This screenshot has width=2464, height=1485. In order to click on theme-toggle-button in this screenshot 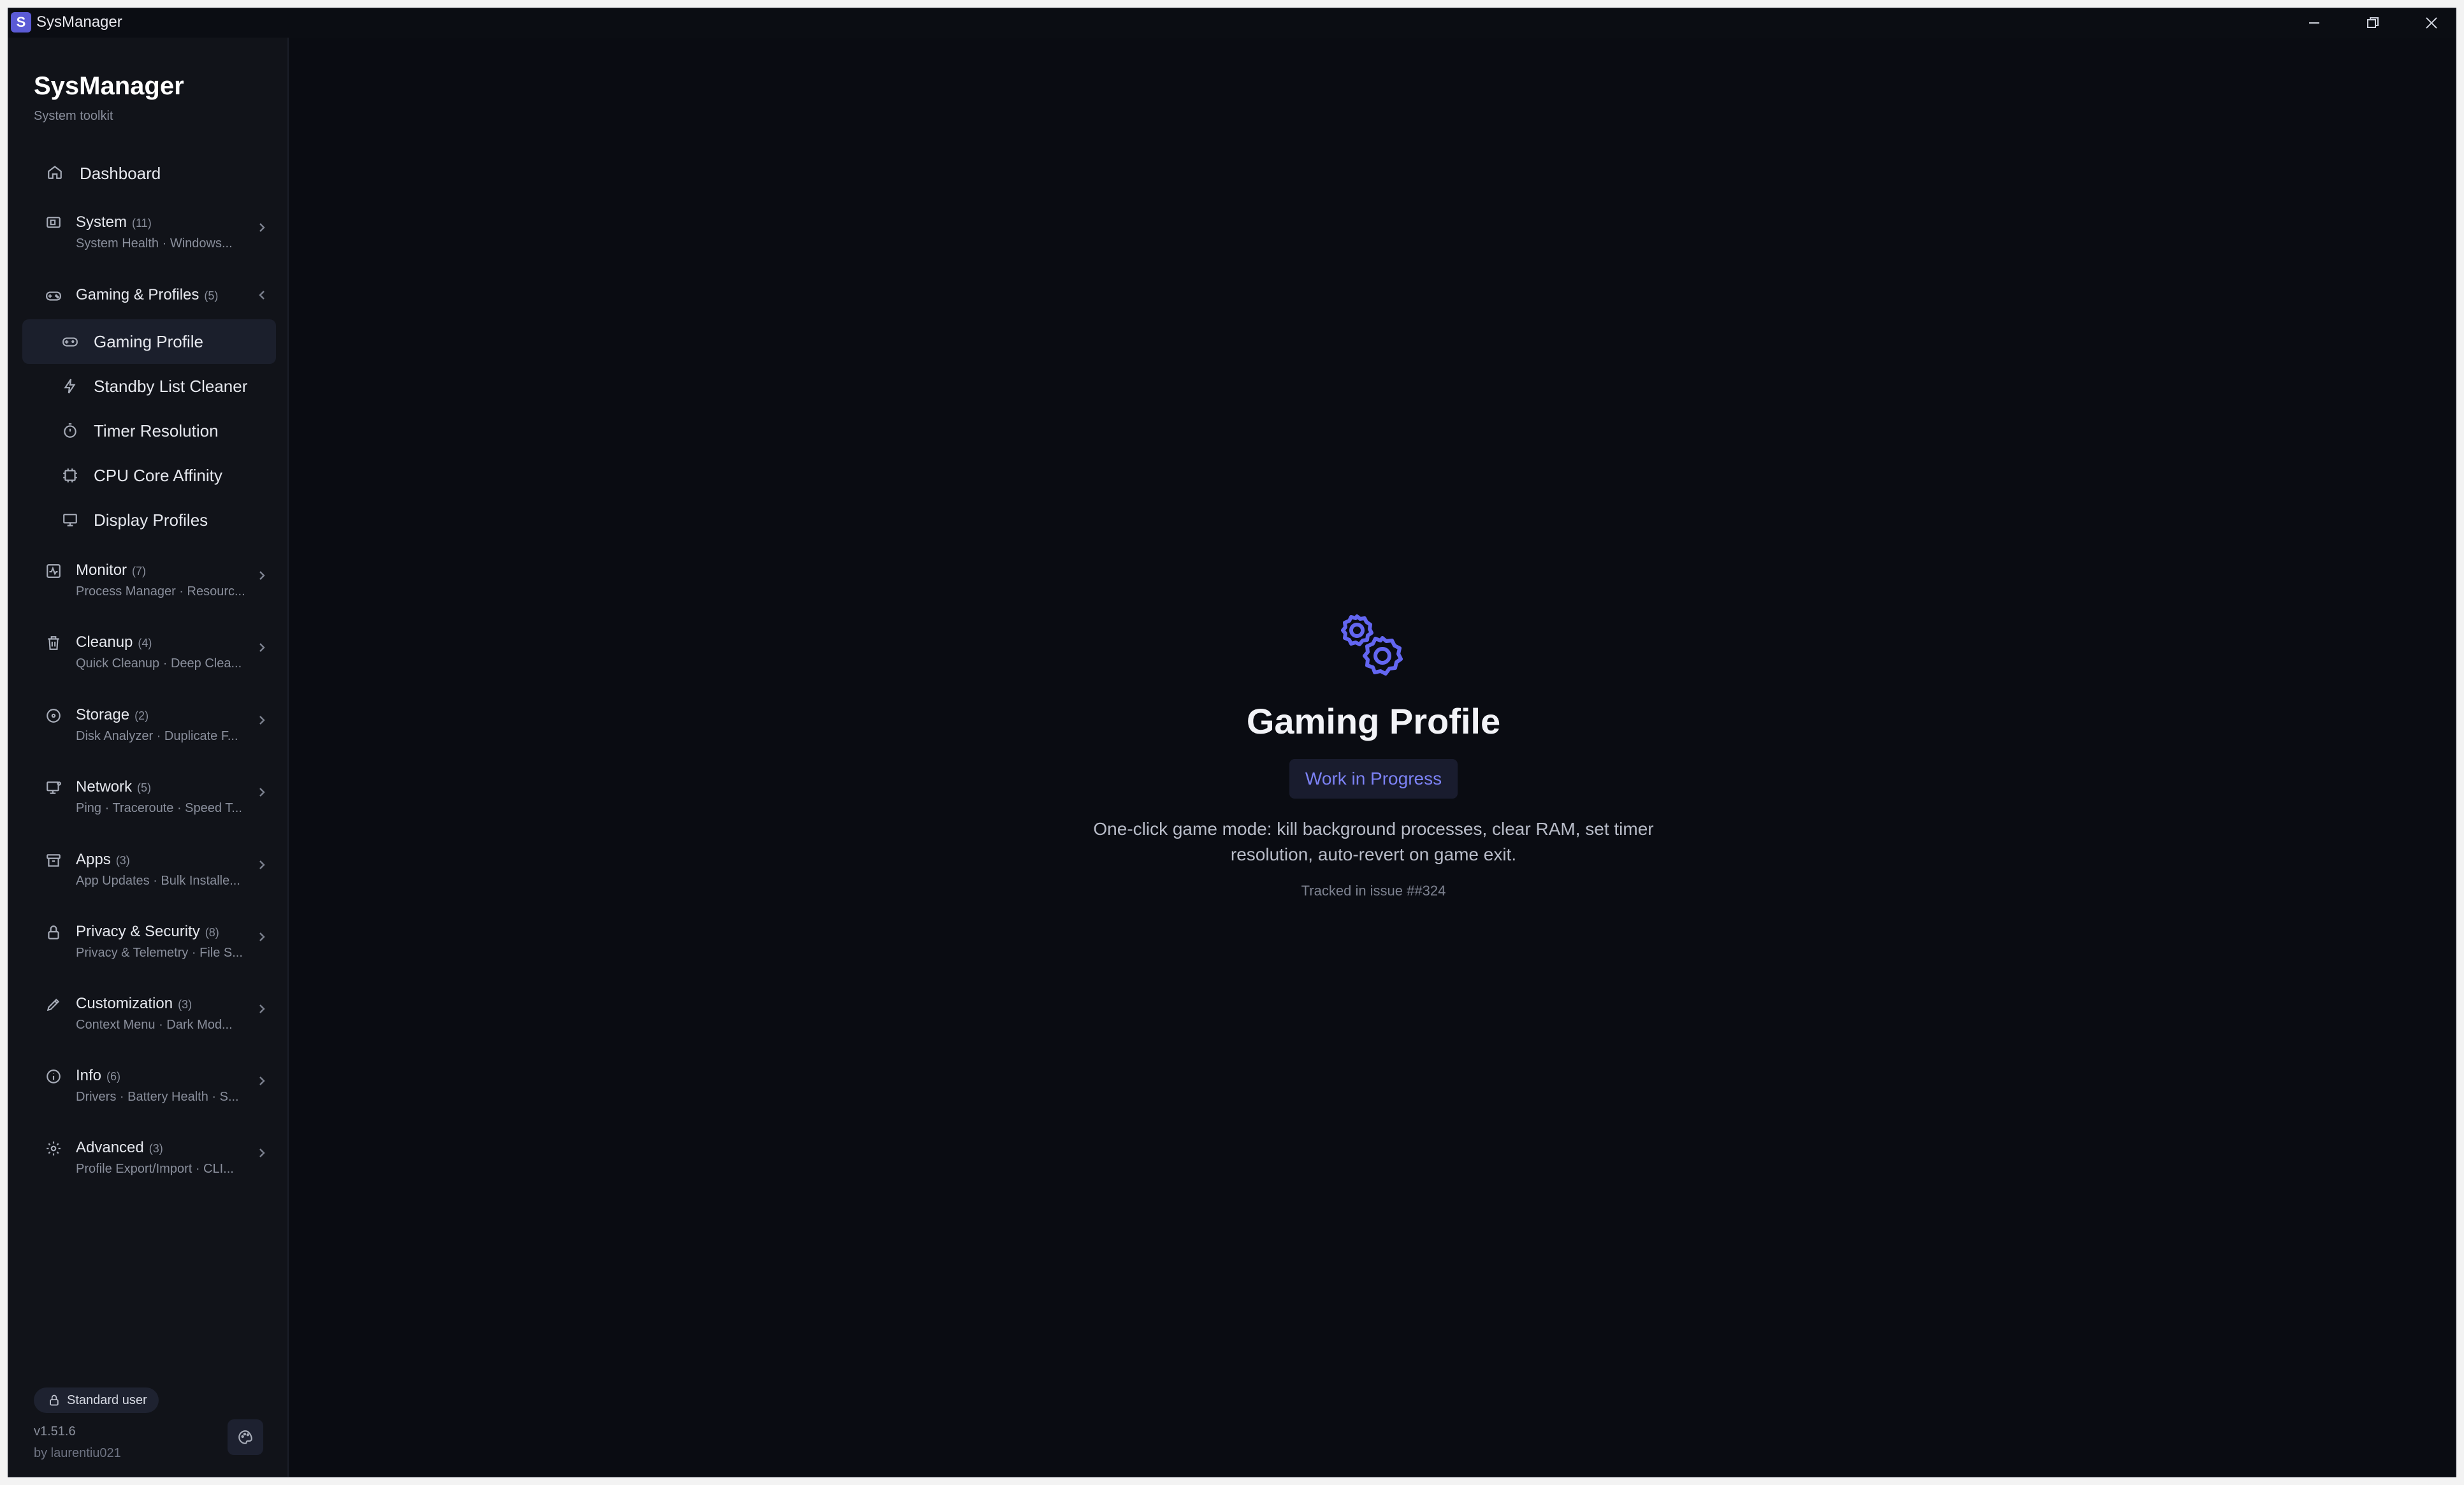, I will do `click(246, 1437)`.